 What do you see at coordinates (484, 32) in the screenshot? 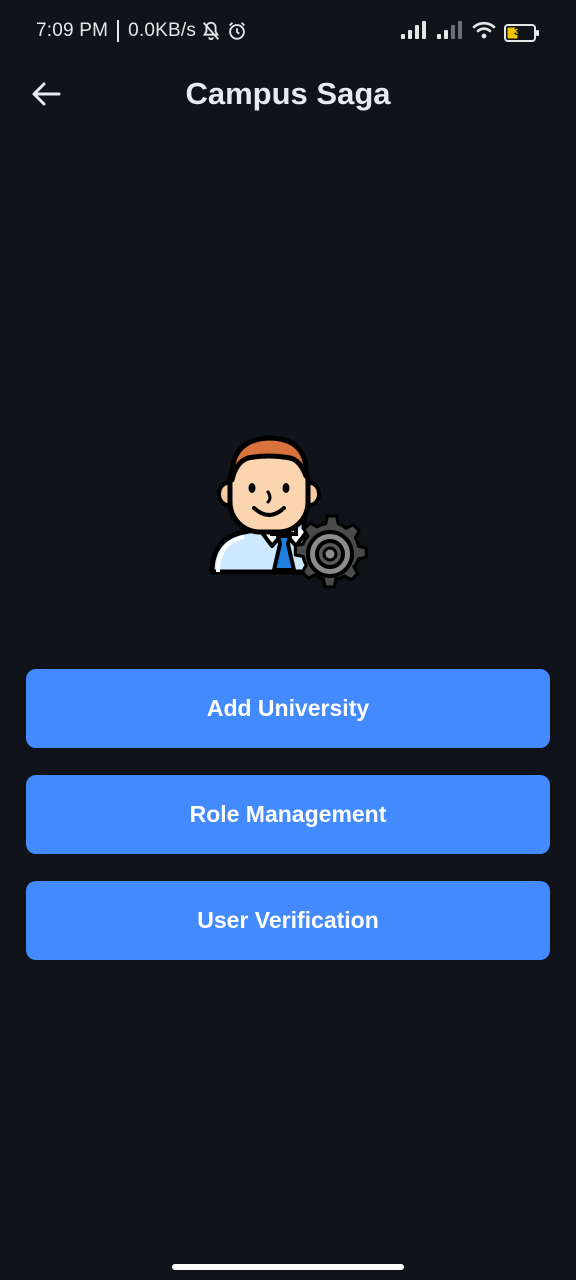
I see `wifi-icon` at bounding box center [484, 32].